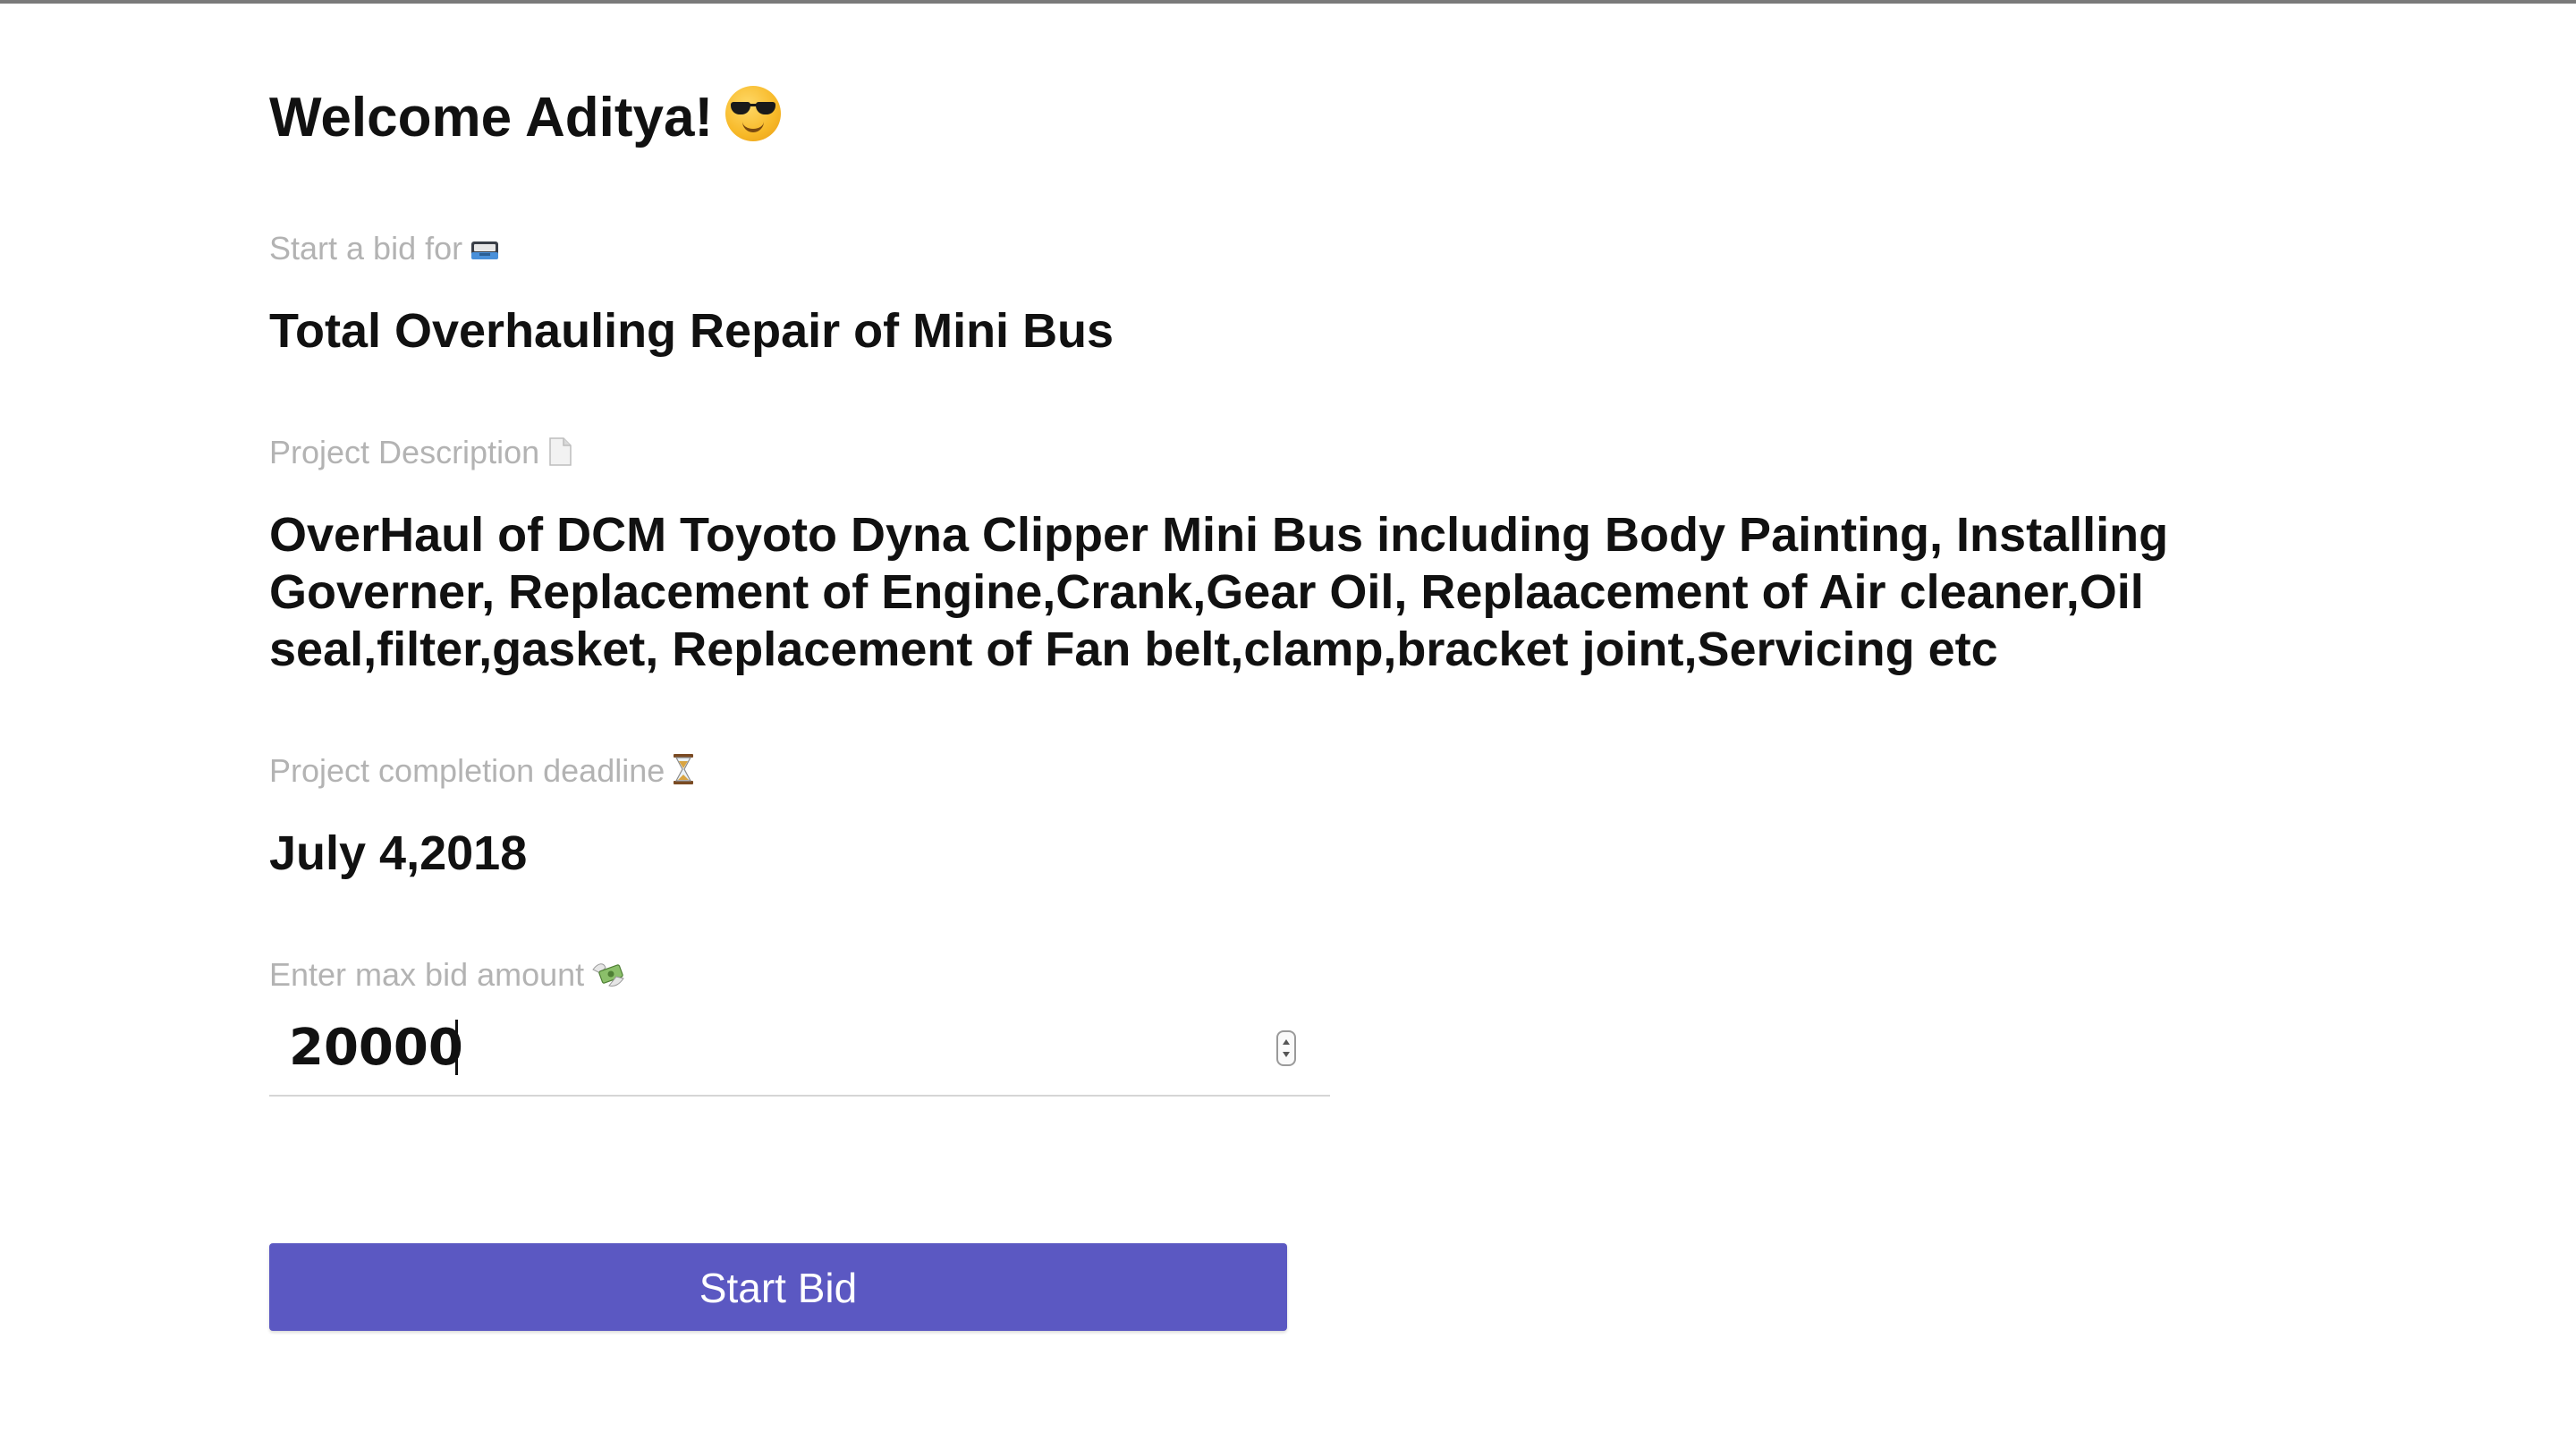  What do you see at coordinates (778, 1287) in the screenshot?
I see `start-bid-button: Start Bid` at bounding box center [778, 1287].